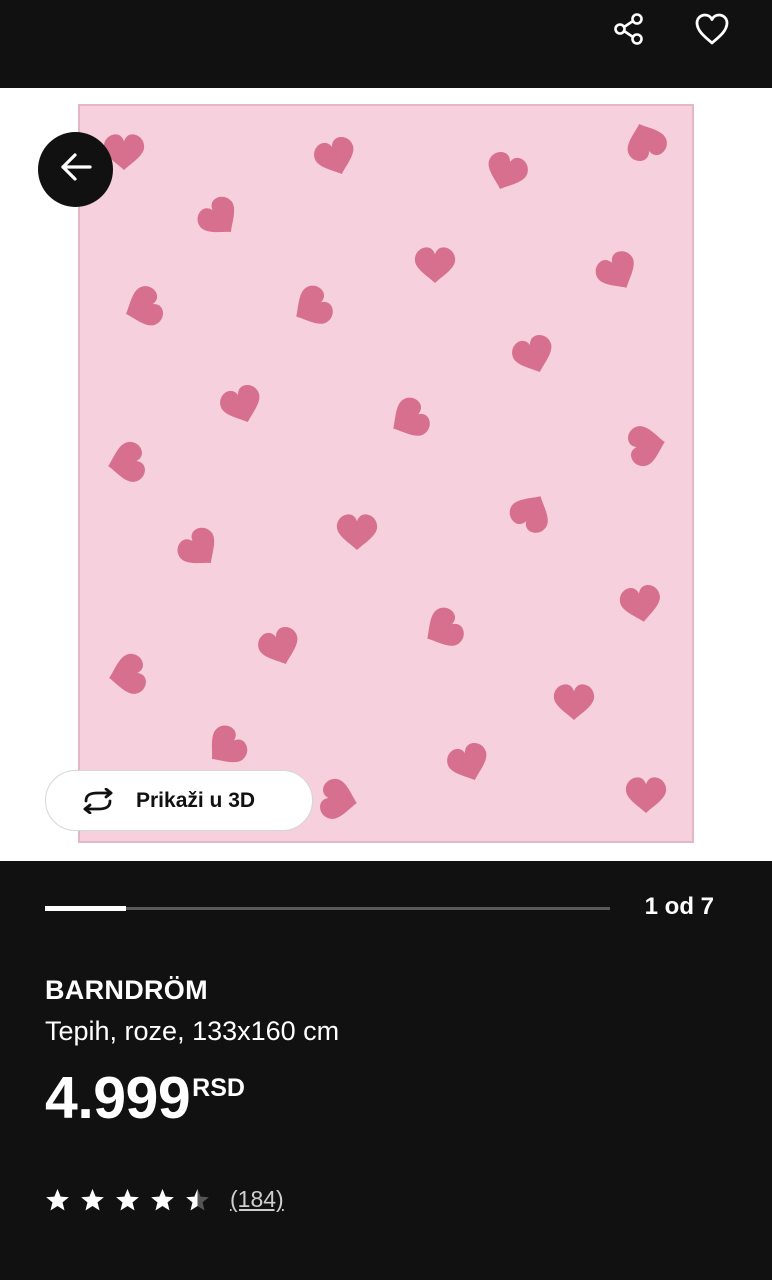 The image size is (772, 1280). I want to click on top-bar, so click(386, 44).